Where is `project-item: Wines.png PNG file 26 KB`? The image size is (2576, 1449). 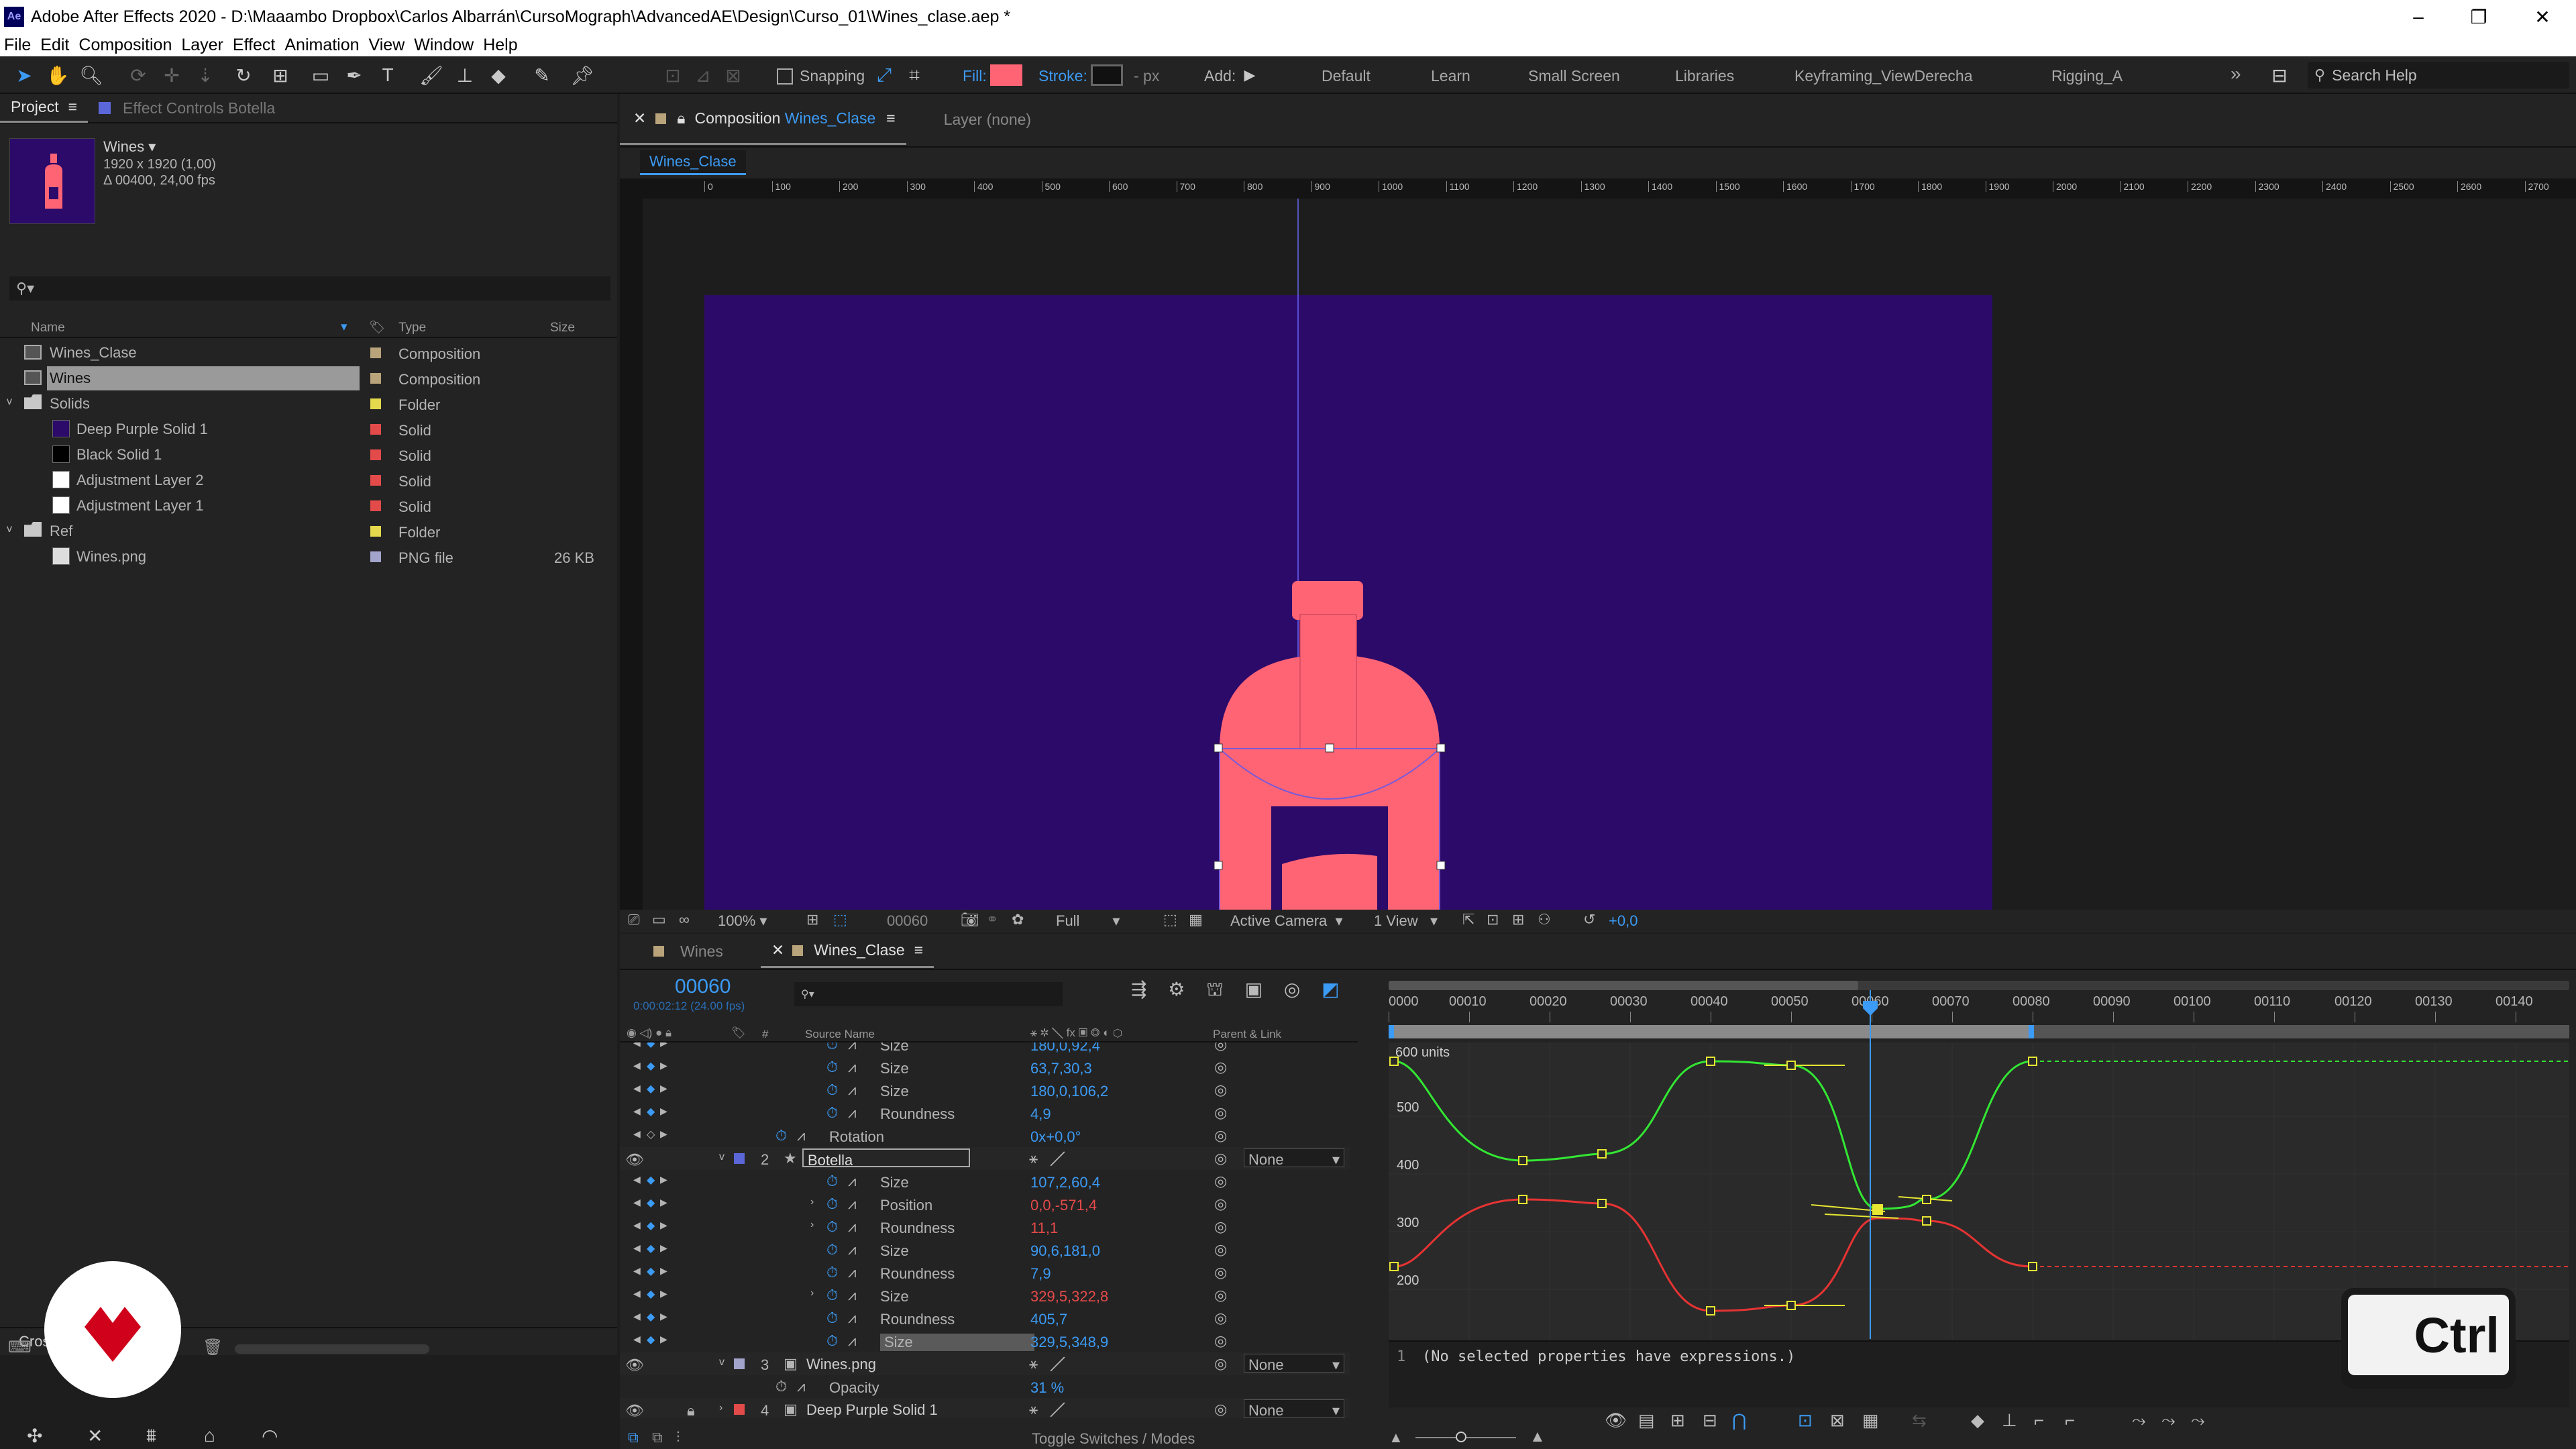 project-item: Wines.png PNG file 26 KB is located at coordinates (298, 557).